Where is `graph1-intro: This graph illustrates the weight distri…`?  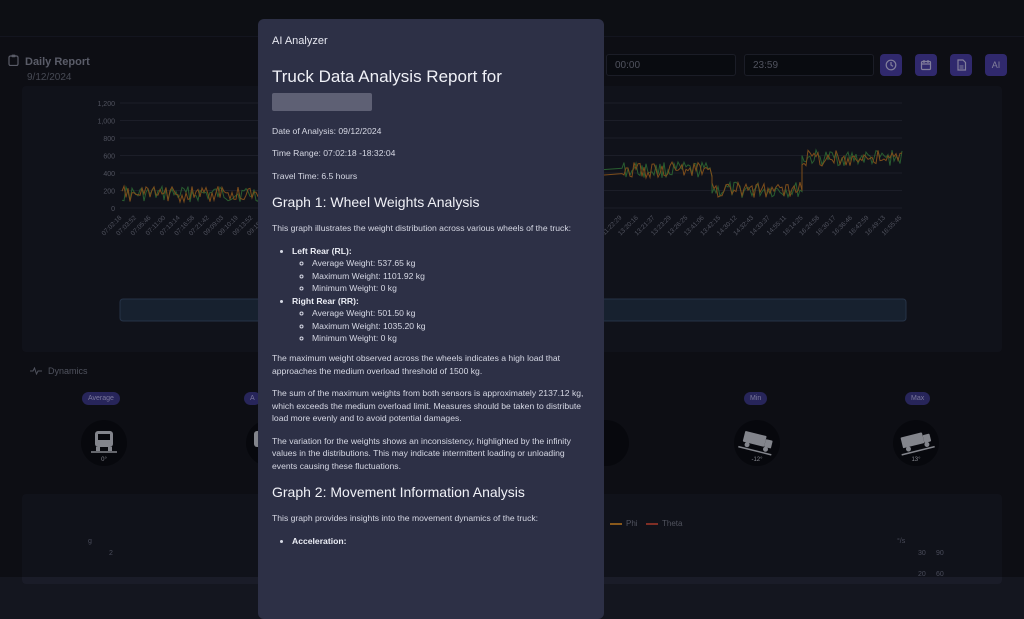 graph1-intro: This graph illustrates the weight distri… is located at coordinates (422, 228).